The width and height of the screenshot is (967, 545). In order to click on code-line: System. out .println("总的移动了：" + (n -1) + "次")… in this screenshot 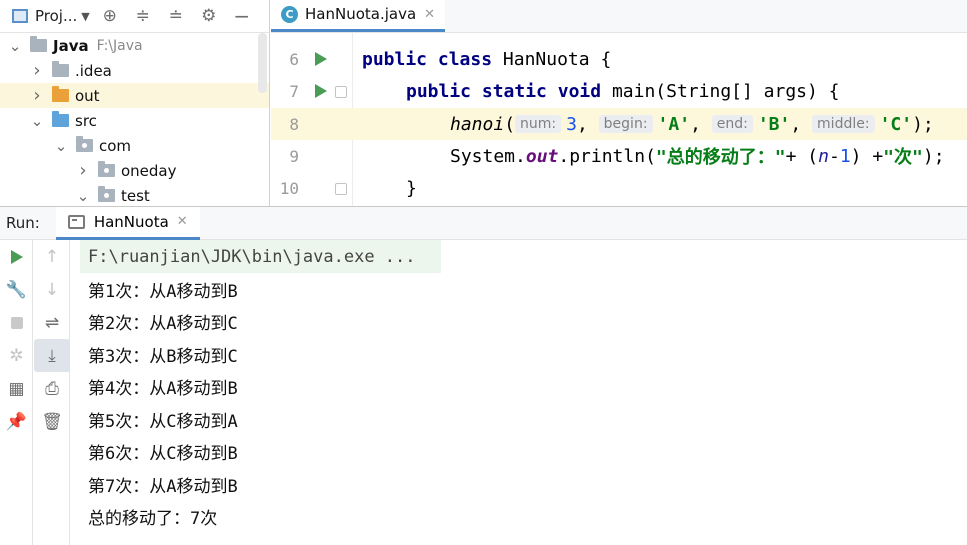, I will do `click(660, 156)`.